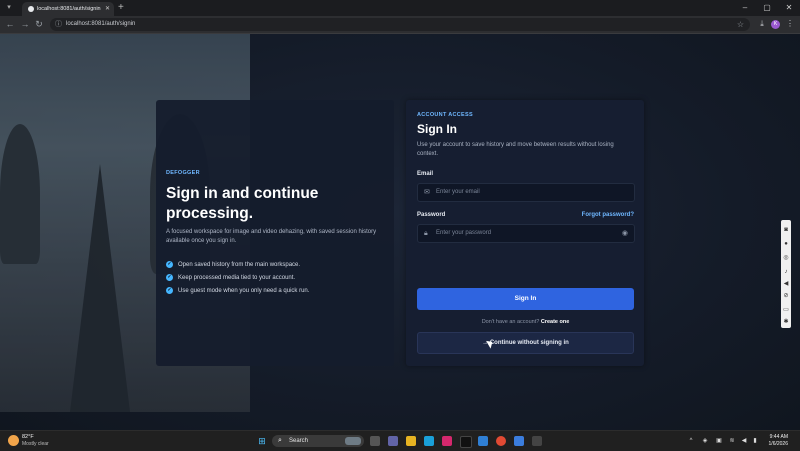 Image resolution: width=800 pixels, height=451 pixels. Describe the element at coordinates (318, 441) in the screenshot. I see `taskbar-search: ⌕ Search` at that location.